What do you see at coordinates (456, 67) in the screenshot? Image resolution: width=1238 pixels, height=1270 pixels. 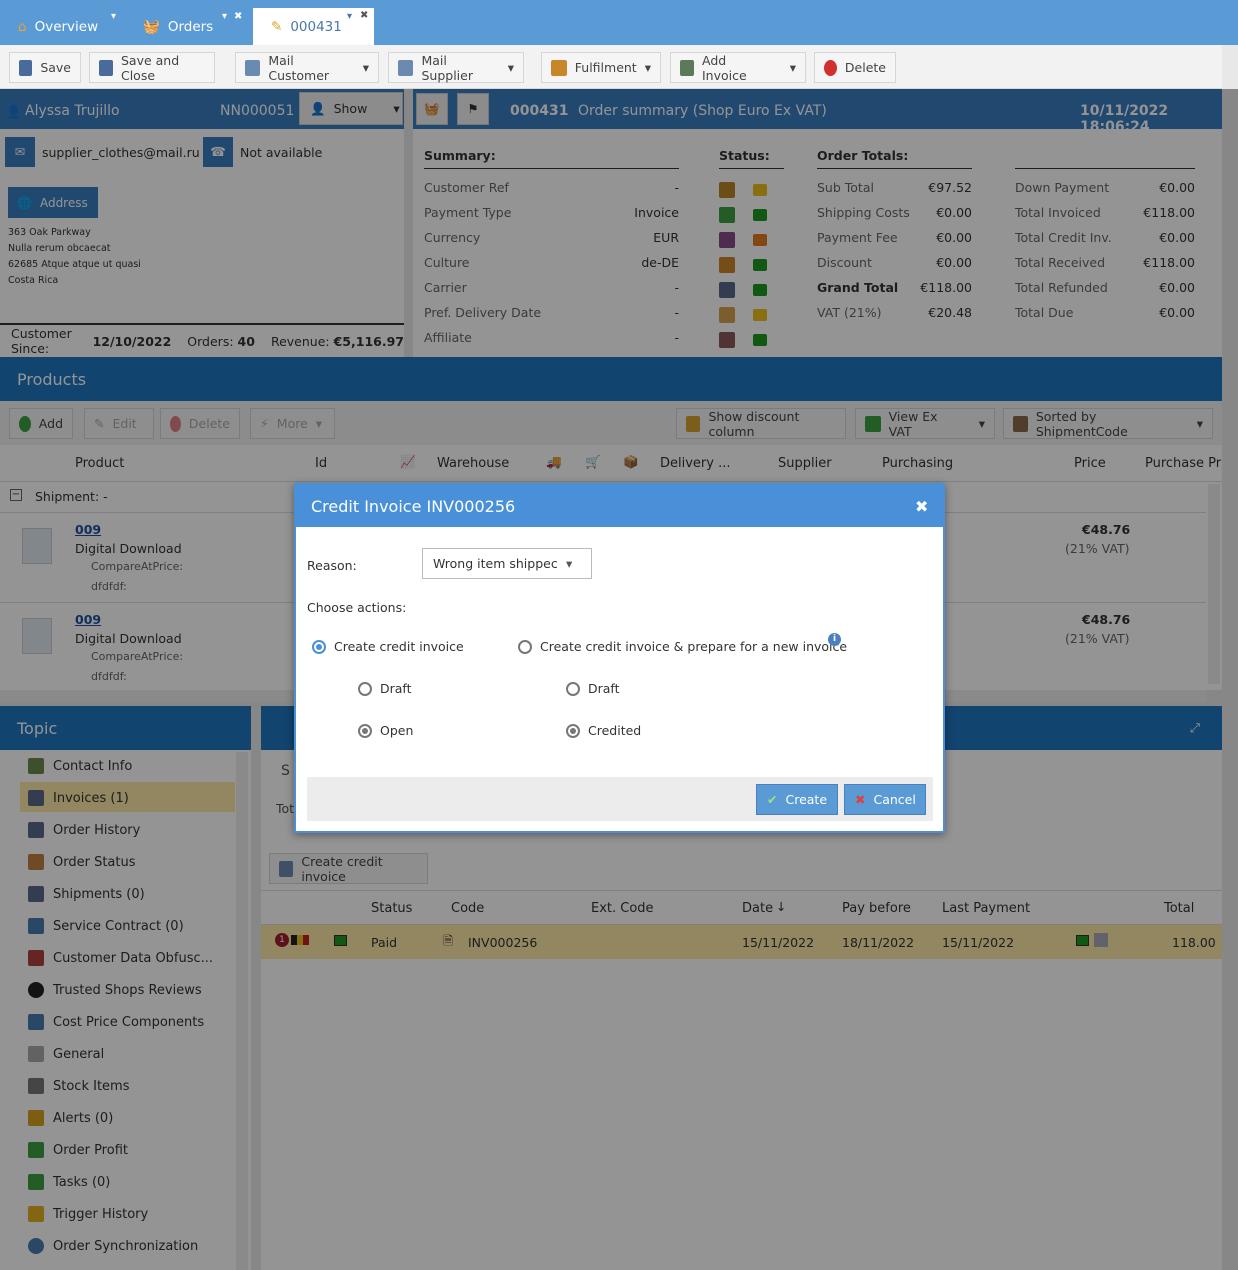 I see `mail-supplier-button: Mail Supplier ▾` at bounding box center [456, 67].